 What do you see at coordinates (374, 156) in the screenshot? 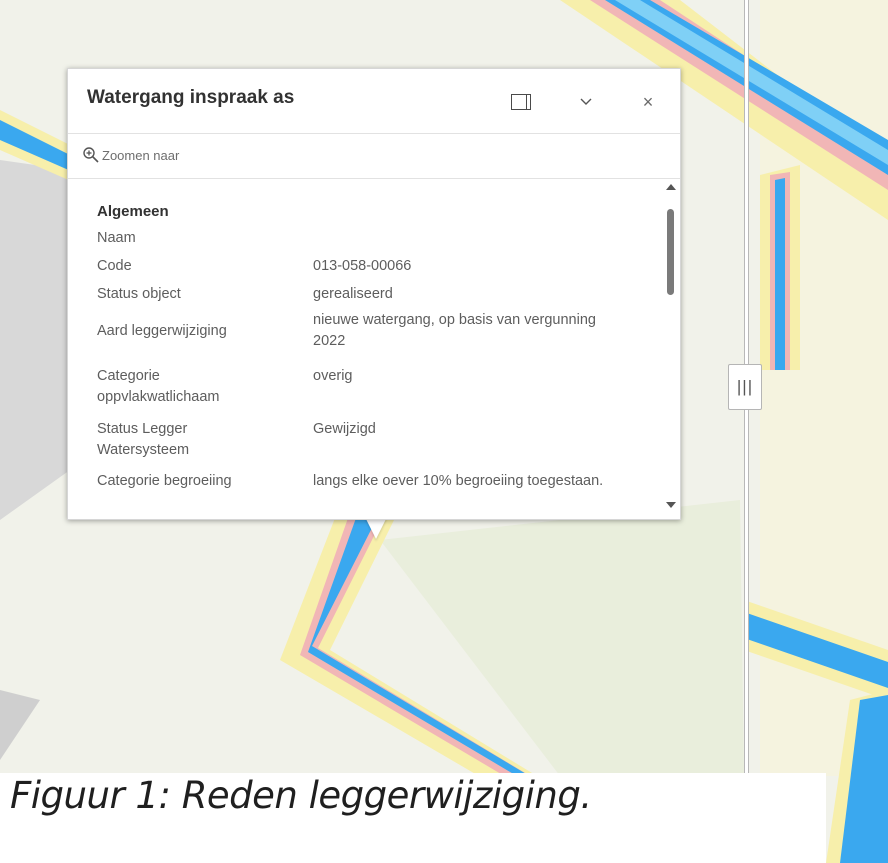
I see `zoom-to-action: Zoomen naar` at bounding box center [374, 156].